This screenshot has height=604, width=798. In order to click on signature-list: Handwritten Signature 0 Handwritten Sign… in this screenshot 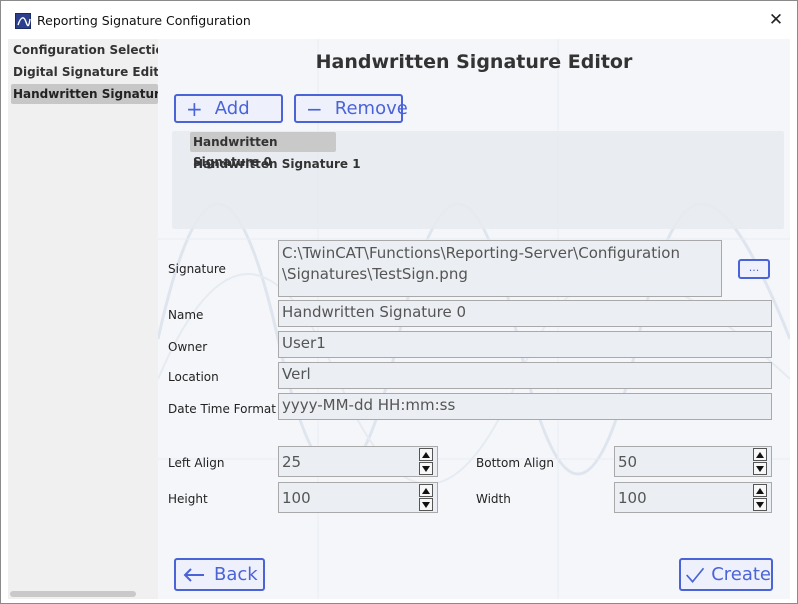, I will do `click(478, 180)`.